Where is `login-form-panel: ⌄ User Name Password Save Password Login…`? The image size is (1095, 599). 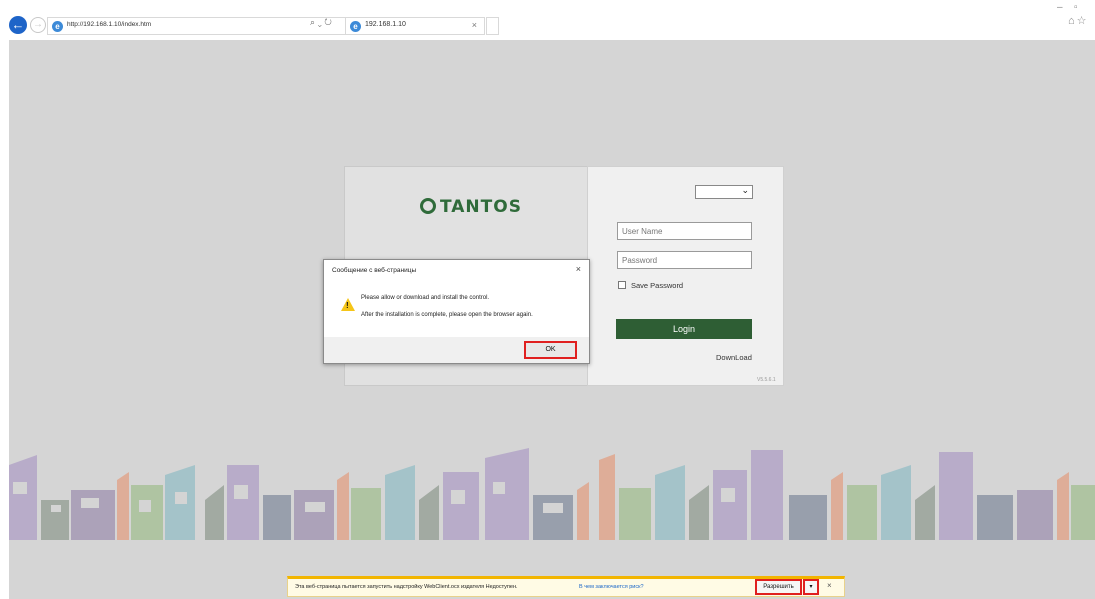 login-form-panel: ⌄ User Name Password Save Password Login… is located at coordinates (685, 276).